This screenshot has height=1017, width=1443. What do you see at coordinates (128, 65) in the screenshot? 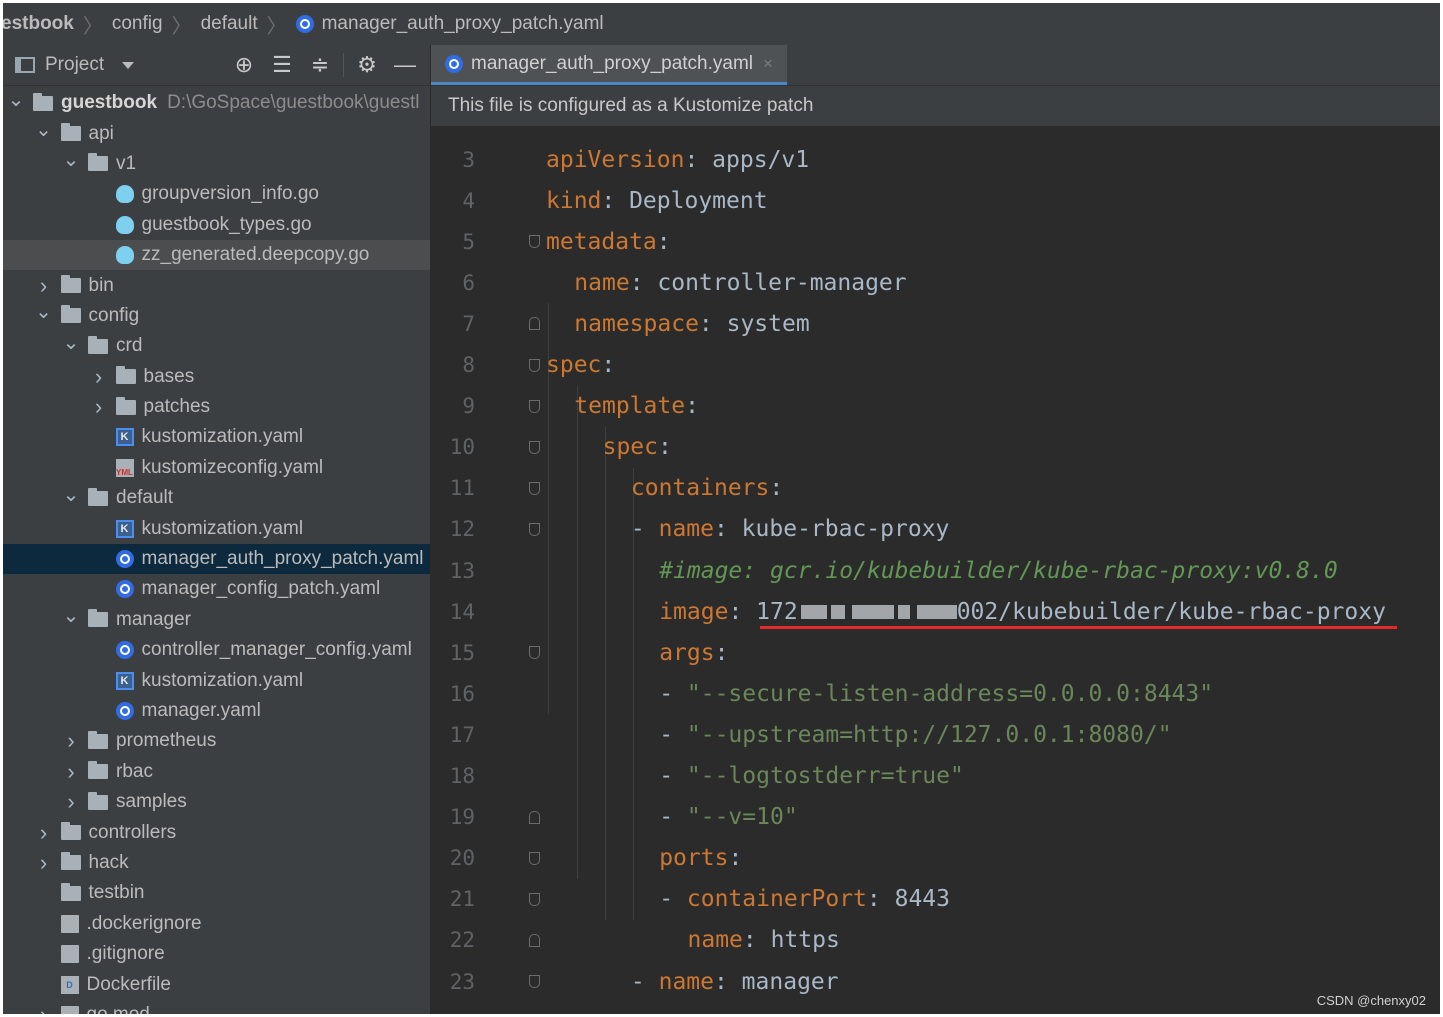
I see `chevron-down-icon` at bounding box center [128, 65].